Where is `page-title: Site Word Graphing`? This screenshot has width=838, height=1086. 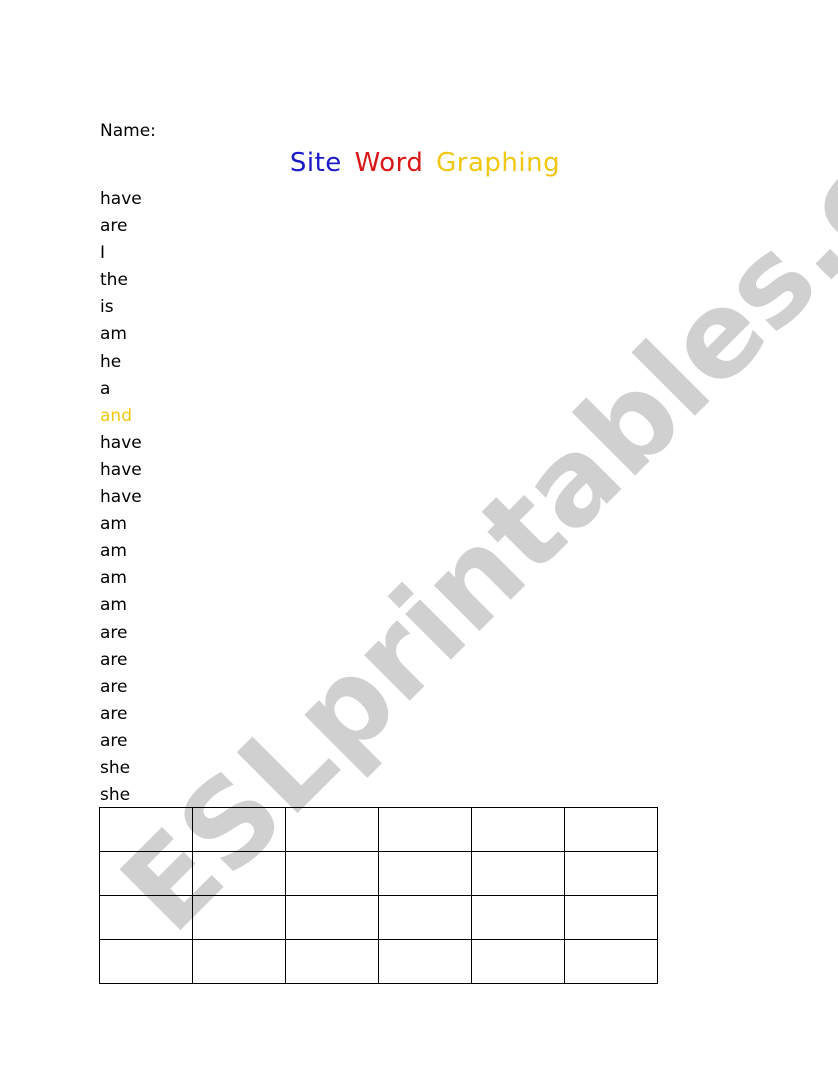 page-title: Site Word Graphing is located at coordinates (419, 163).